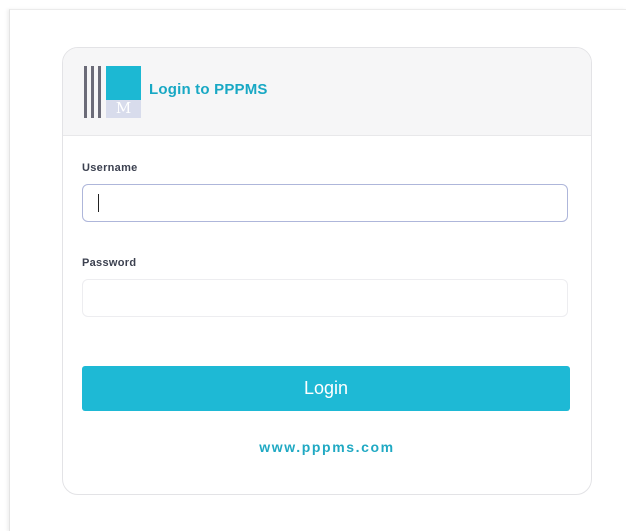  I want to click on website-link: www.pppms.com, so click(327, 447).